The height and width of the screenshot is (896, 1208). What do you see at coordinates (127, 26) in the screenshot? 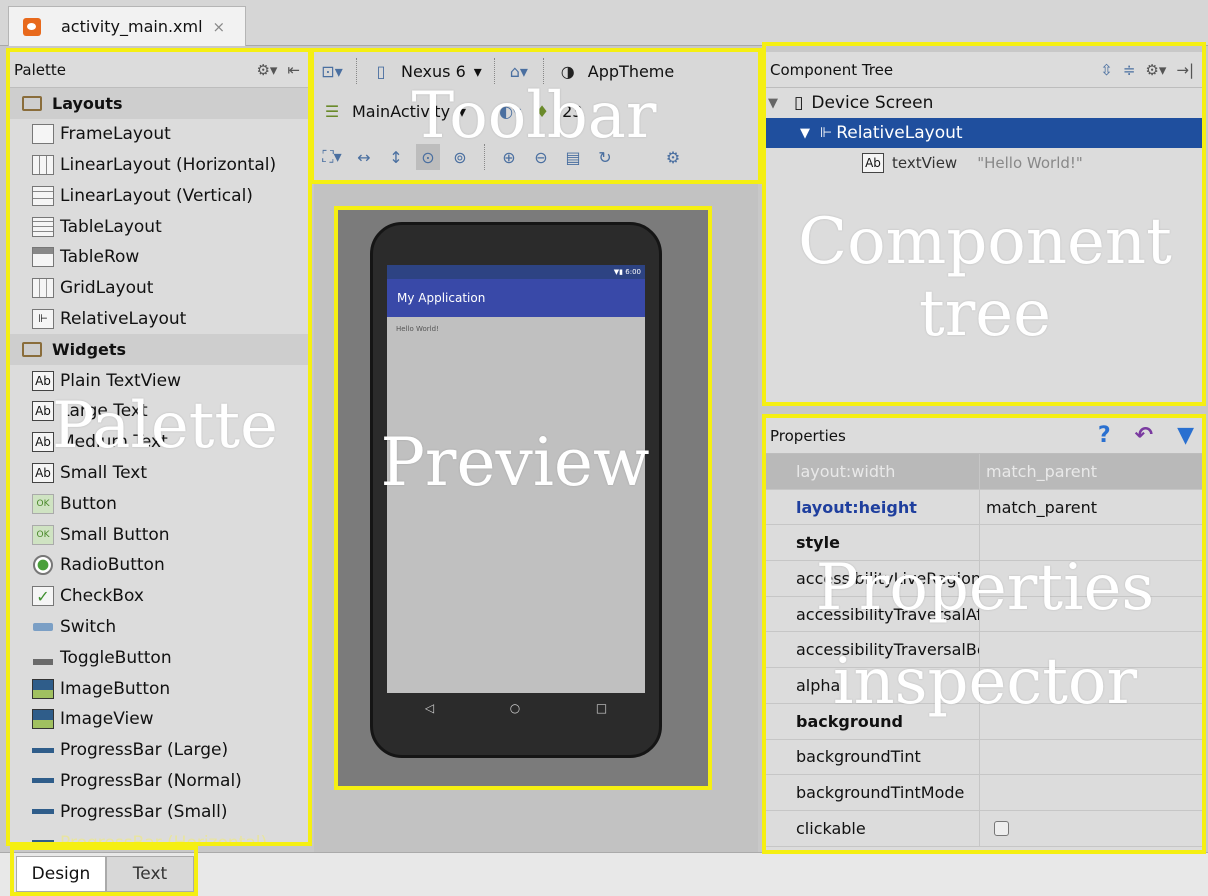
I see `file-tab: activity_main.xml ×` at bounding box center [127, 26].